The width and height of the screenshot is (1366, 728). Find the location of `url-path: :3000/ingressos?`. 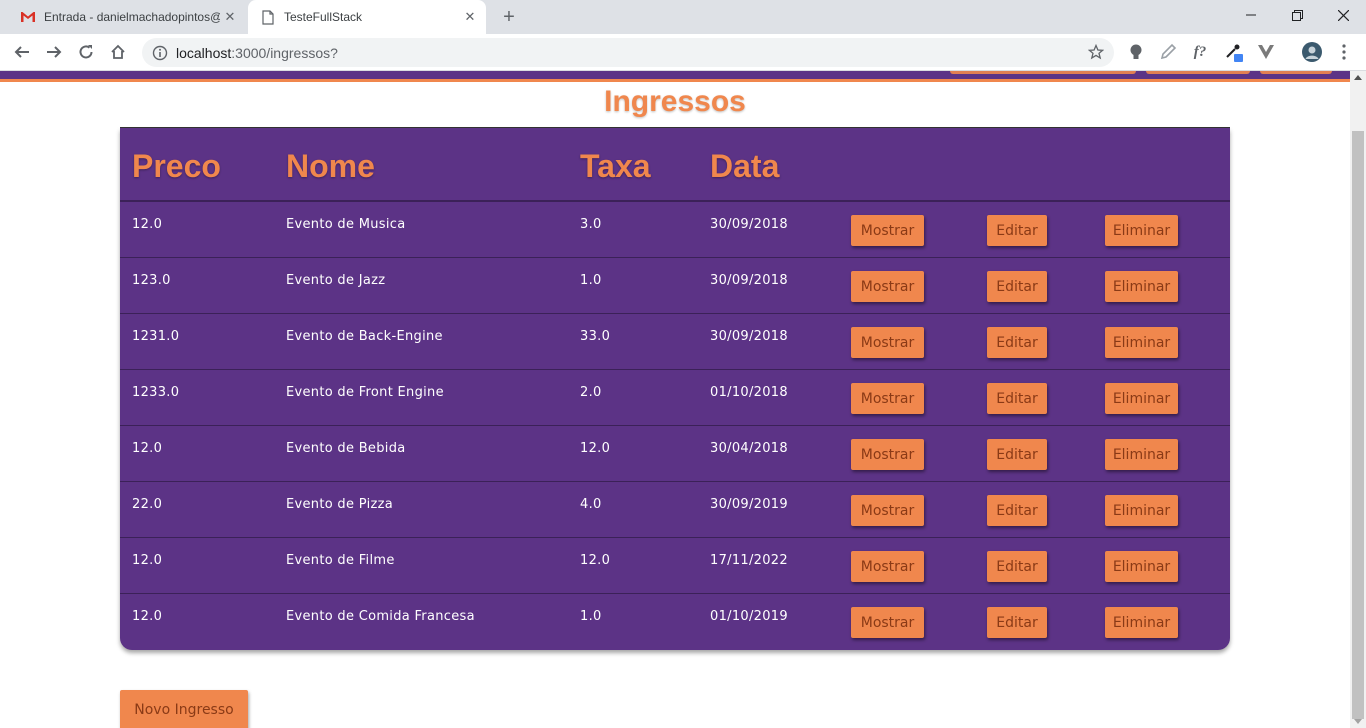

url-path: :3000/ingressos? is located at coordinates (284, 52).